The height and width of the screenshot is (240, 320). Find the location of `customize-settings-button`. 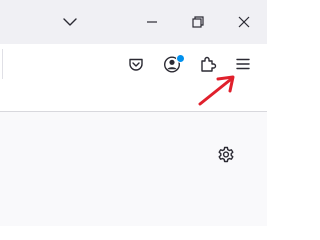

customize-settings-button is located at coordinates (226, 155).